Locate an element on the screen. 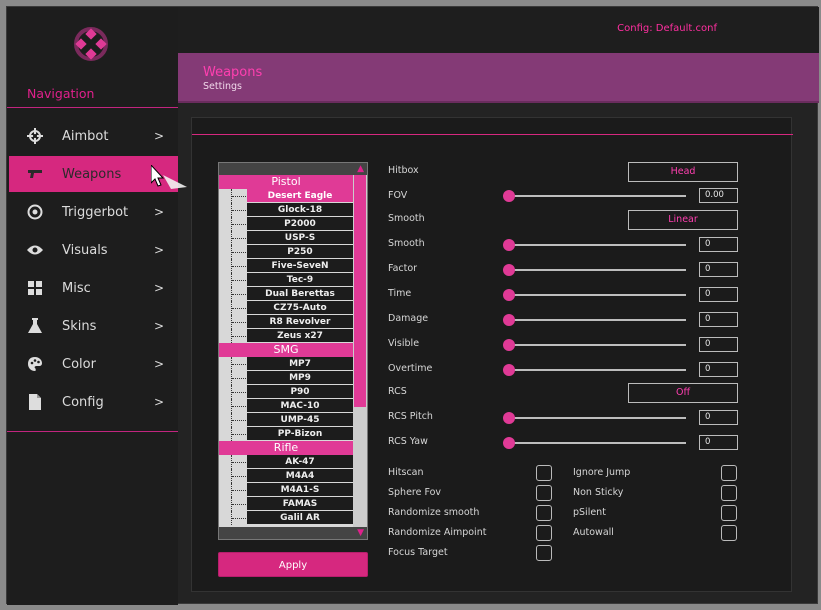 The image size is (821, 610). non-sticky-label: Non Sticky is located at coordinates (598, 492).